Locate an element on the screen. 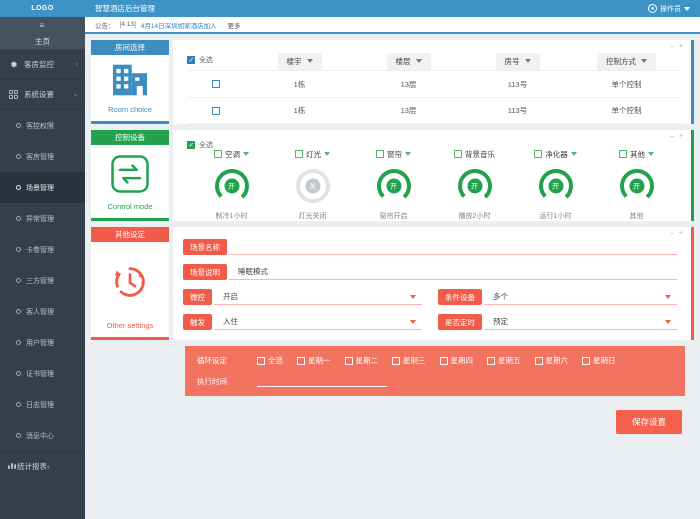 This screenshot has height=519, width=700. device-curtain: 窗帘 开 窗帘开启 is located at coordinates (393, 183).